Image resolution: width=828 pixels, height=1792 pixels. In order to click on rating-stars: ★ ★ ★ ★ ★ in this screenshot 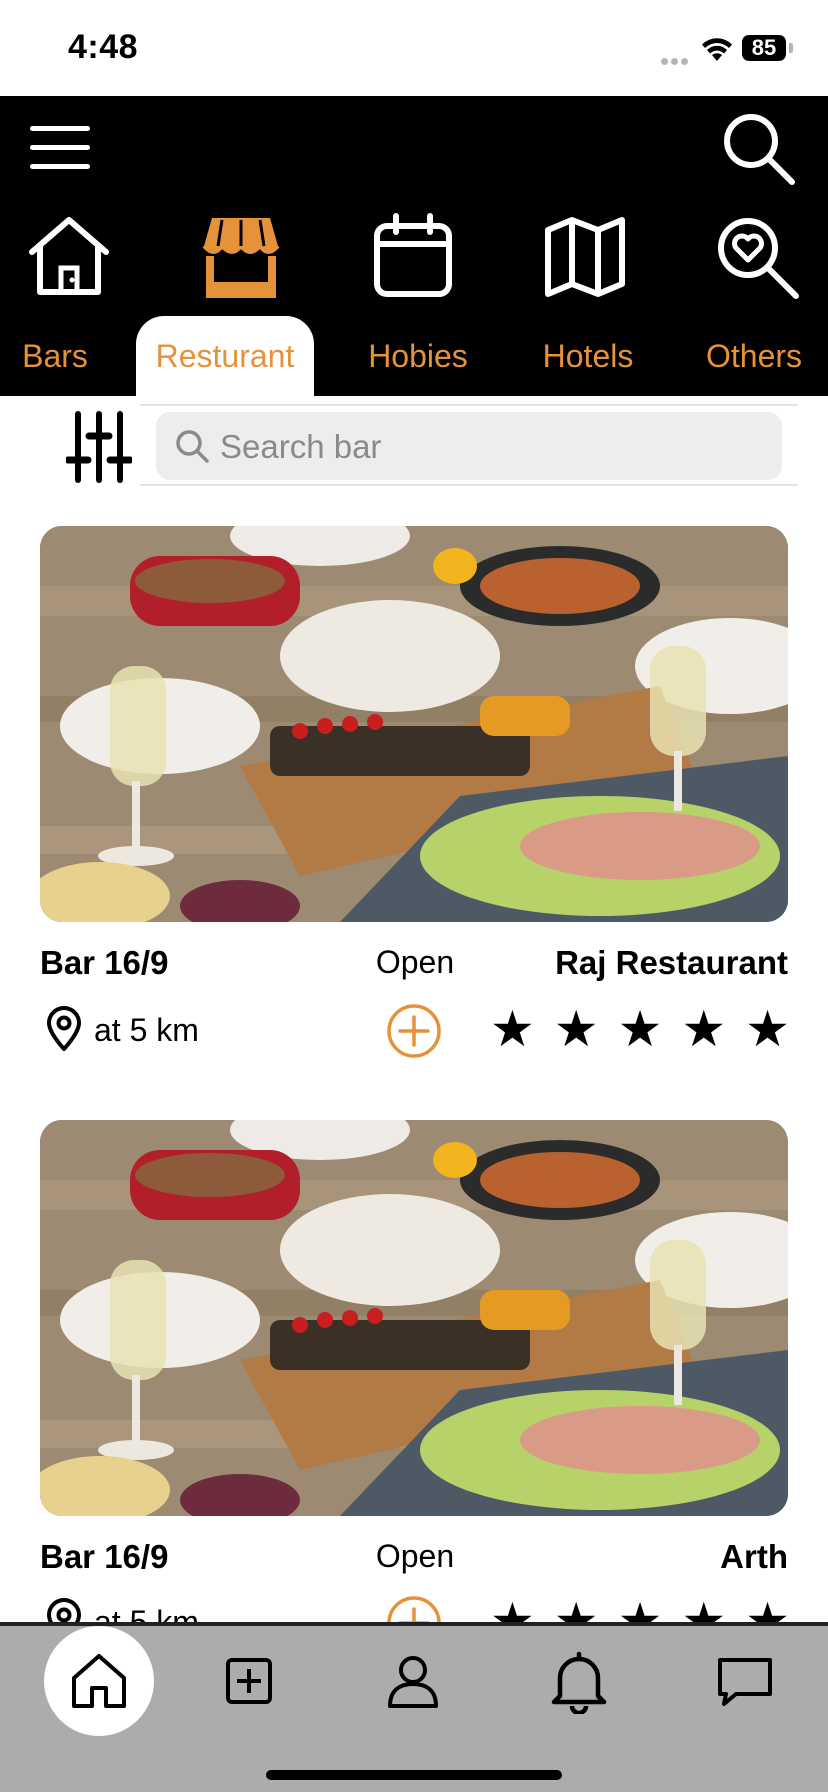, I will do `click(640, 1029)`.